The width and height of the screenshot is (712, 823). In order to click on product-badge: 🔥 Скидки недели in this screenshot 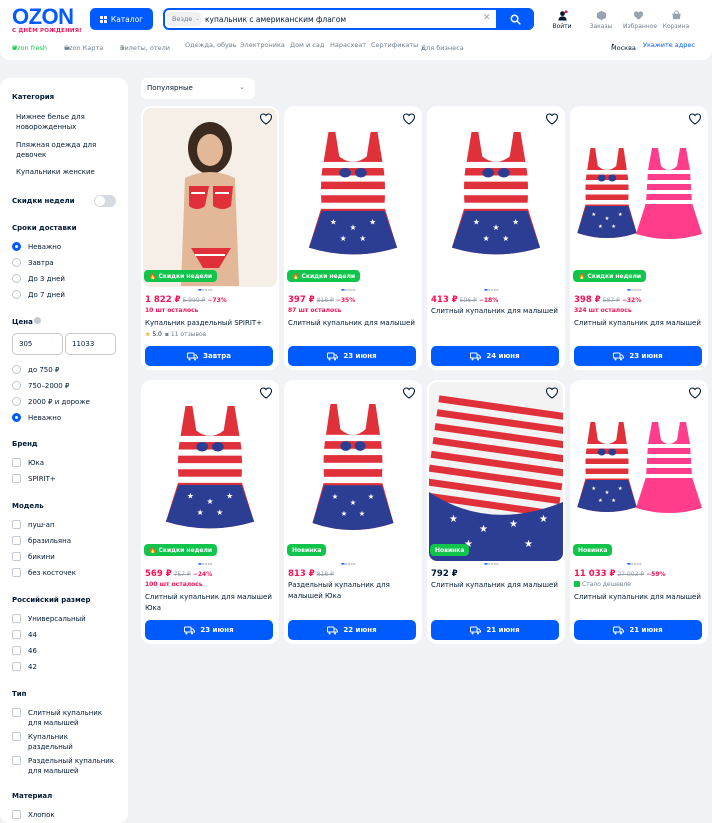, I will do `click(181, 276)`.